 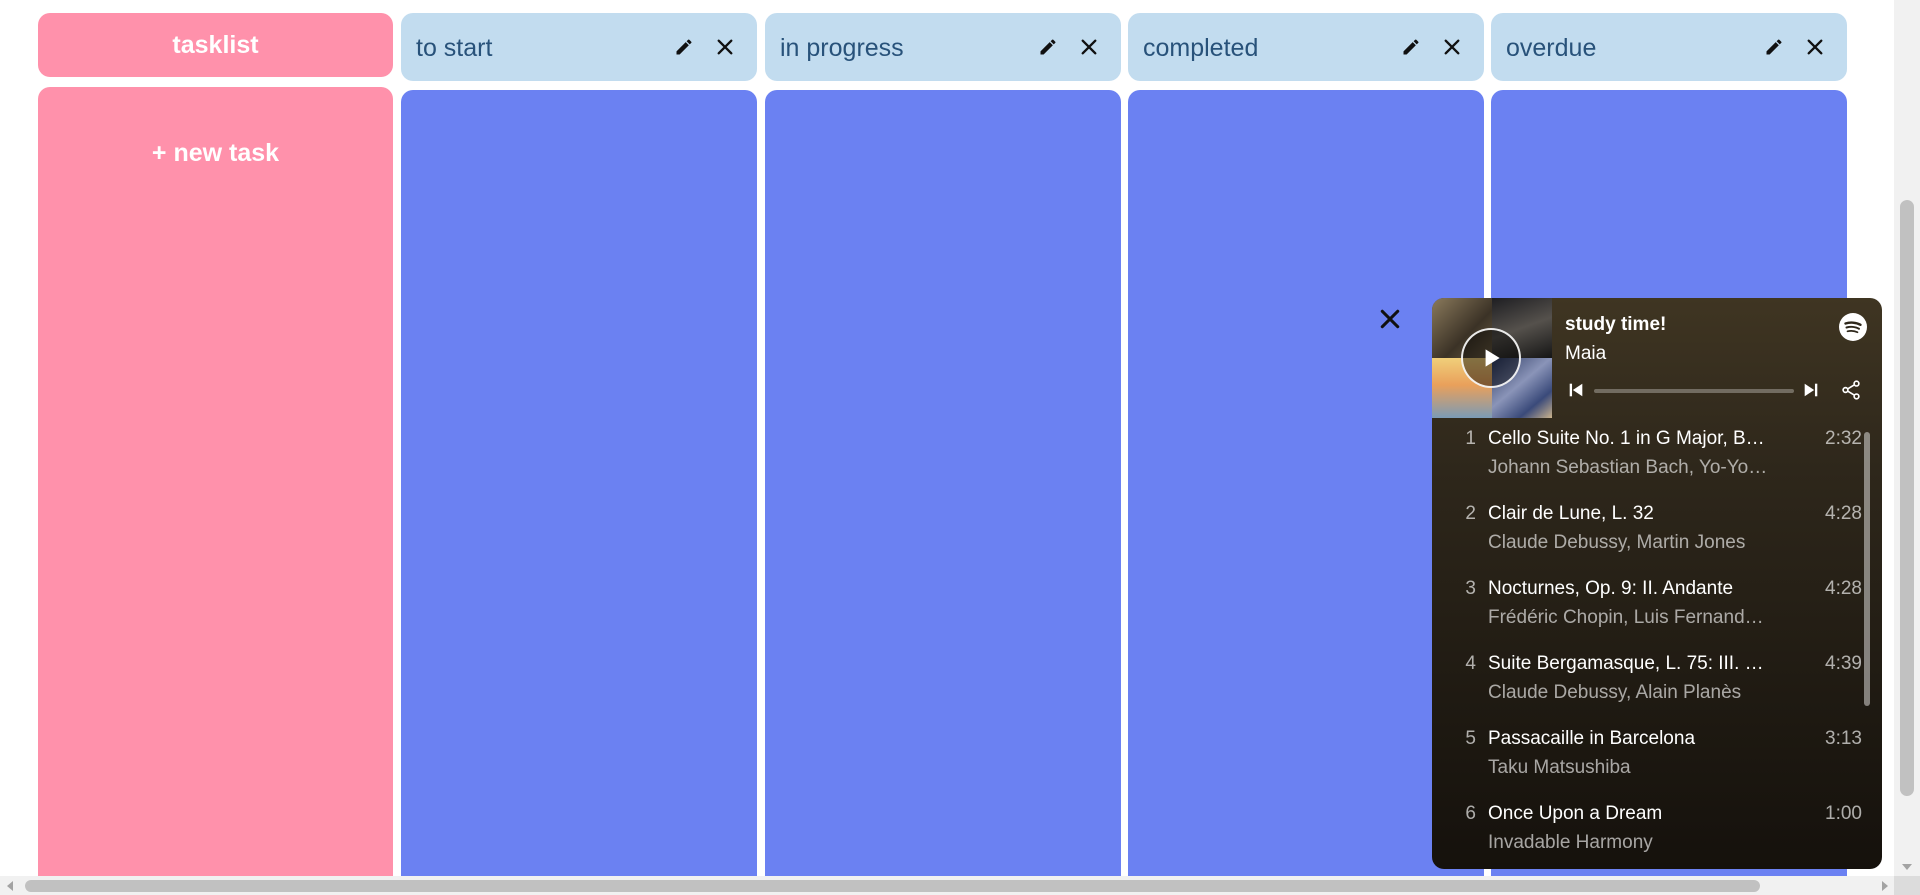 I want to click on column-header-in-progress: in progress, so click(x=943, y=47).